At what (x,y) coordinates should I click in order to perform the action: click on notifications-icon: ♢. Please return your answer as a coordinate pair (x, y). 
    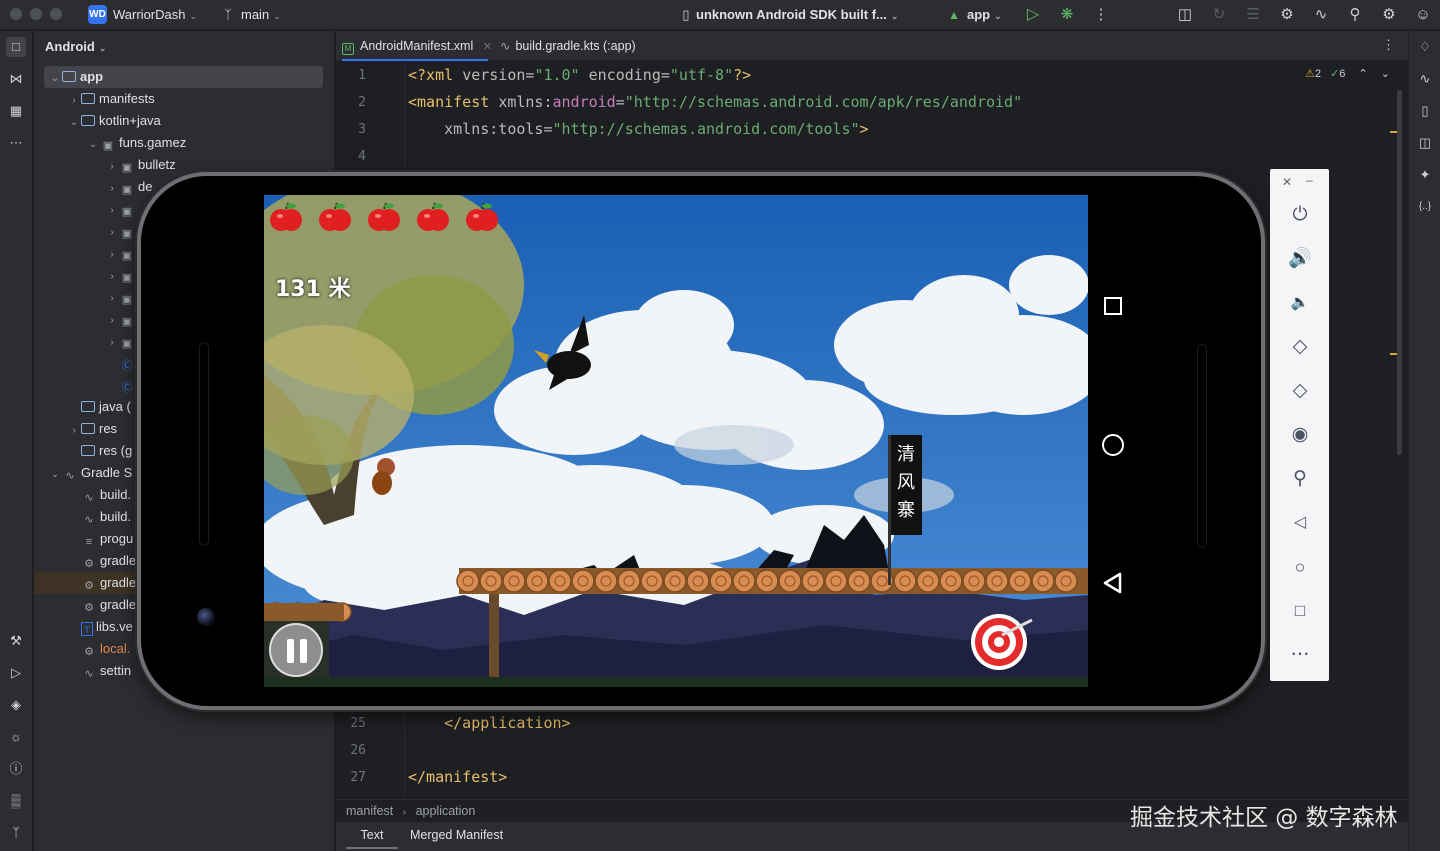
    Looking at the image, I should click on (1425, 47).